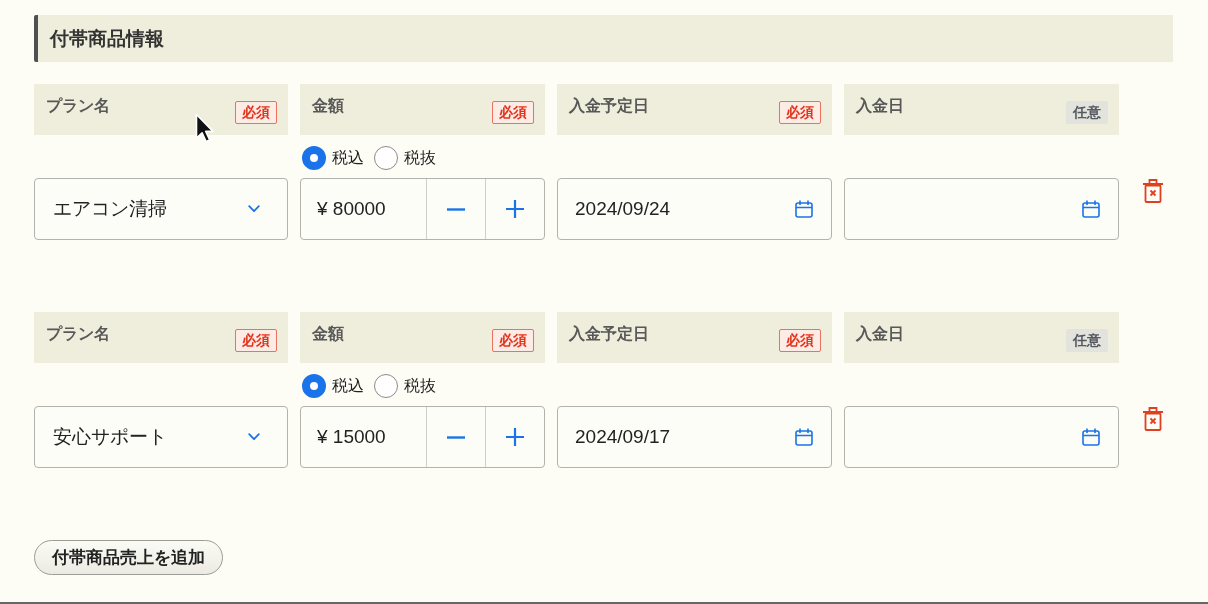 This screenshot has width=1208, height=604. I want to click on plan-select: エアコン清掃, so click(161, 209).